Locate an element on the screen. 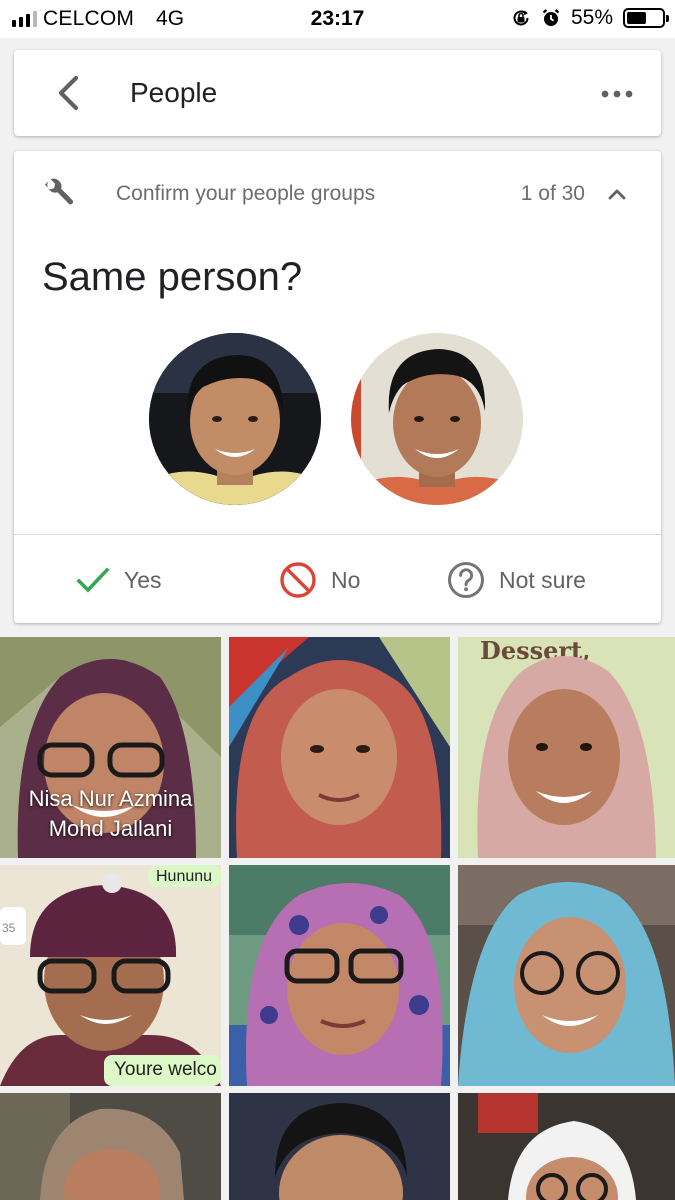 The height and width of the screenshot is (1200, 675). page-title: People is located at coordinates (174, 92).